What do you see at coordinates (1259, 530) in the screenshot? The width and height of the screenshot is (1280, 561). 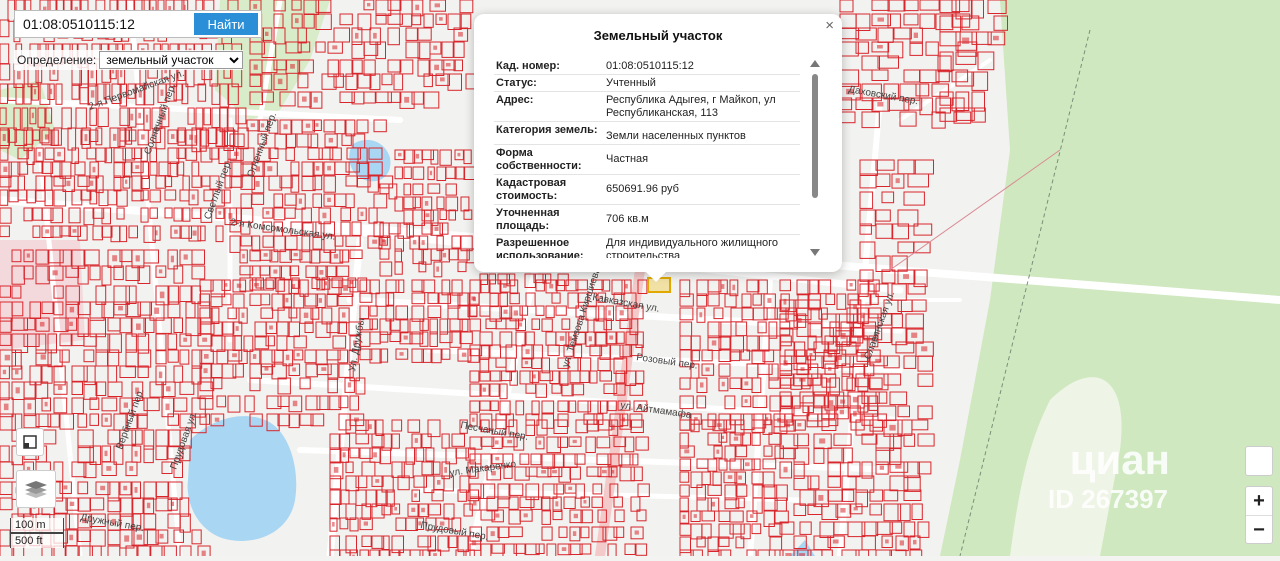 I see `zoom-out-button: −` at bounding box center [1259, 530].